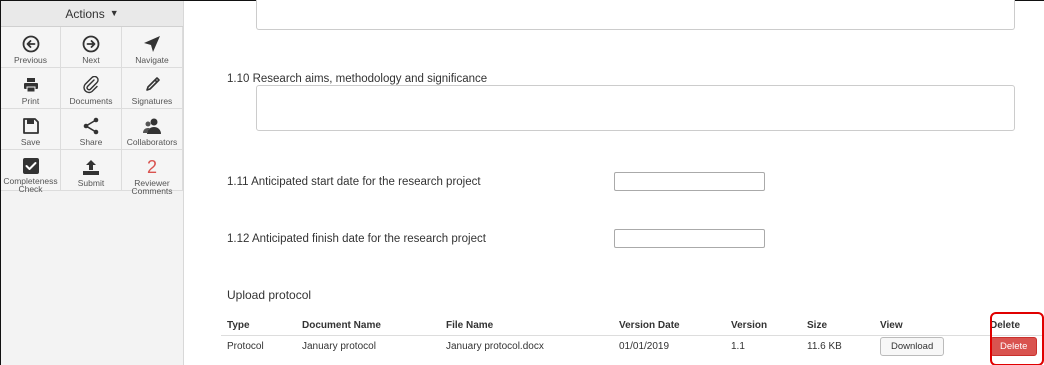  Describe the element at coordinates (152, 44) in the screenshot. I see `navigate-arrow-icon` at that location.